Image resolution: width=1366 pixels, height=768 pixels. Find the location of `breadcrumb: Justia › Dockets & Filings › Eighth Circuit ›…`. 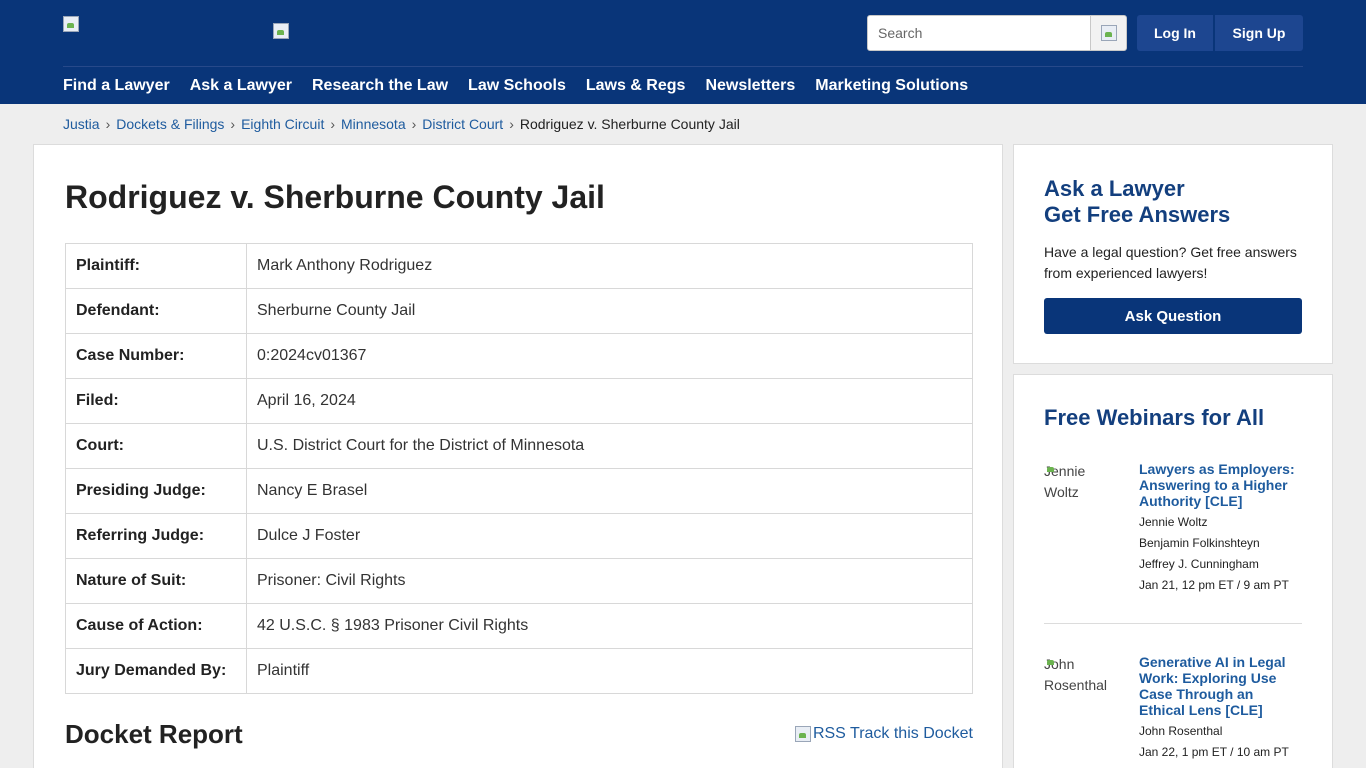

breadcrumb: Justia › Dockets & Filings › Eighth Circuit ›… is located at coordinates (401, 124).